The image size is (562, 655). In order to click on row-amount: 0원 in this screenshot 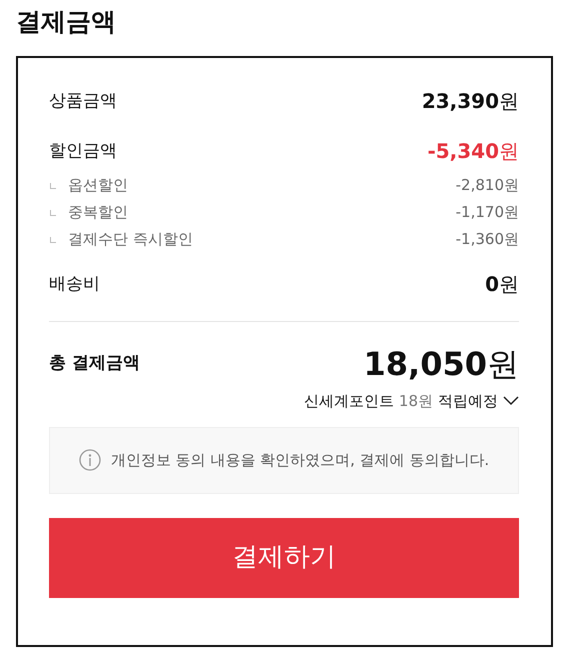, I will do `click(502, 284)`.